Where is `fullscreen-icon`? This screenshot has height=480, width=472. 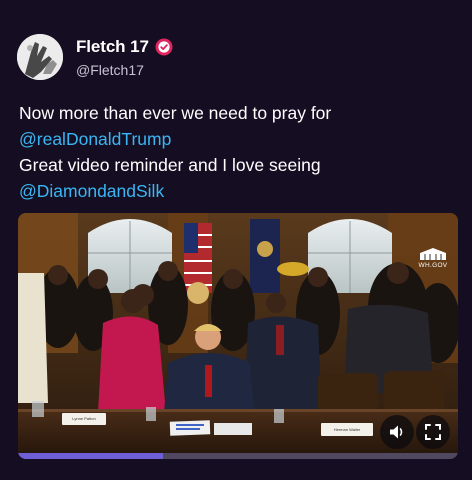
fullscreen-icon is located at coordinates (433, 432).